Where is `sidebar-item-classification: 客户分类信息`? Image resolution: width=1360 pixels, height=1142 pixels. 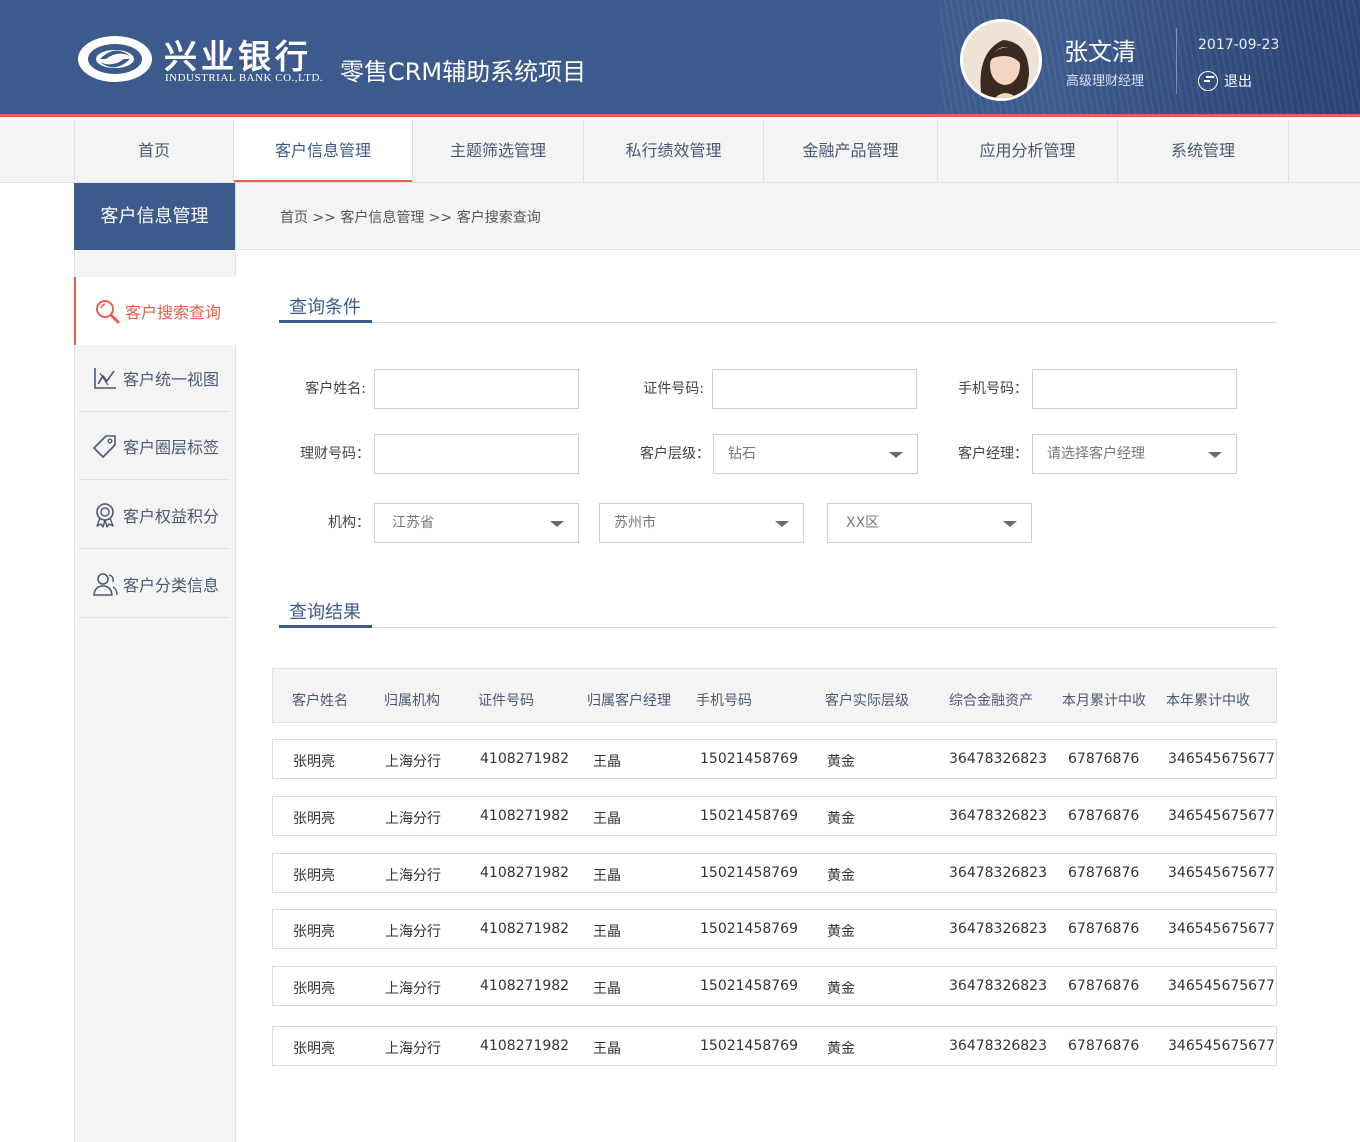
sidebar-item-classification: 客户分类信息 is located at coordinates (154, 584).